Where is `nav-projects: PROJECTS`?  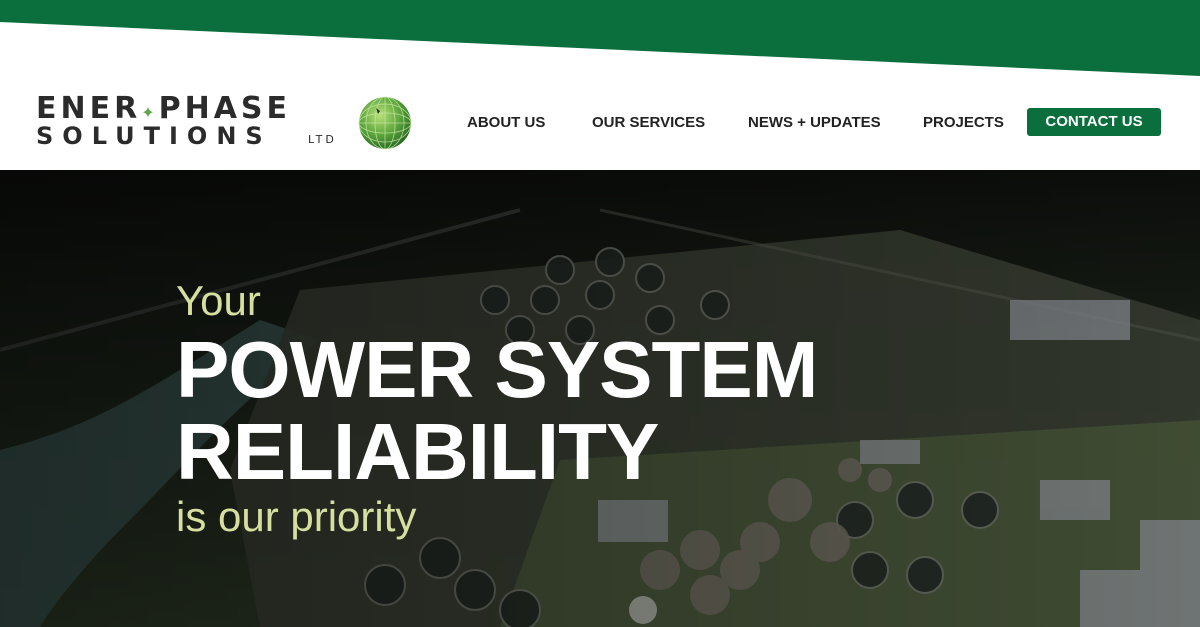
nav-projects: PROJECTS is located at coordinates (963, 122).